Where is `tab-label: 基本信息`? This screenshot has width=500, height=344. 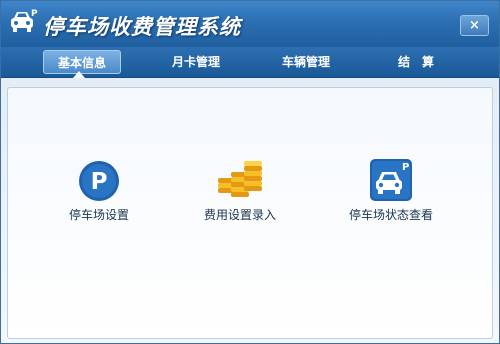
tab-label: 基本信息 is located at coordinates (81, 63).